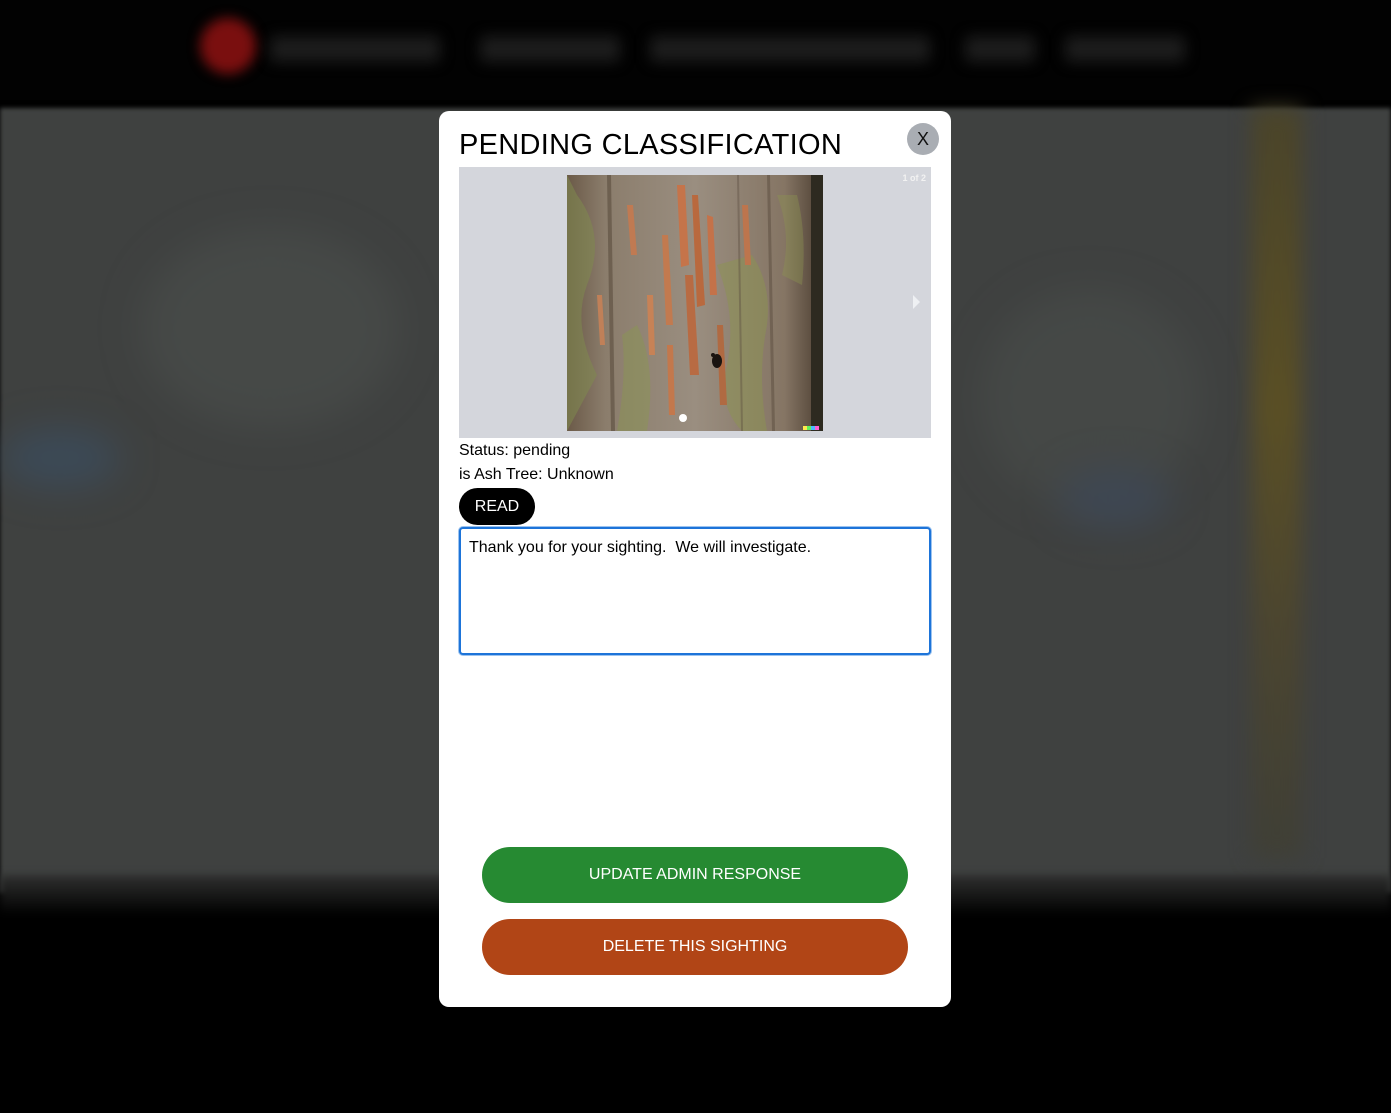  I want to click on update-admin-response-button: UPDATE ADMIN RESPONSE, so click(695, 875).